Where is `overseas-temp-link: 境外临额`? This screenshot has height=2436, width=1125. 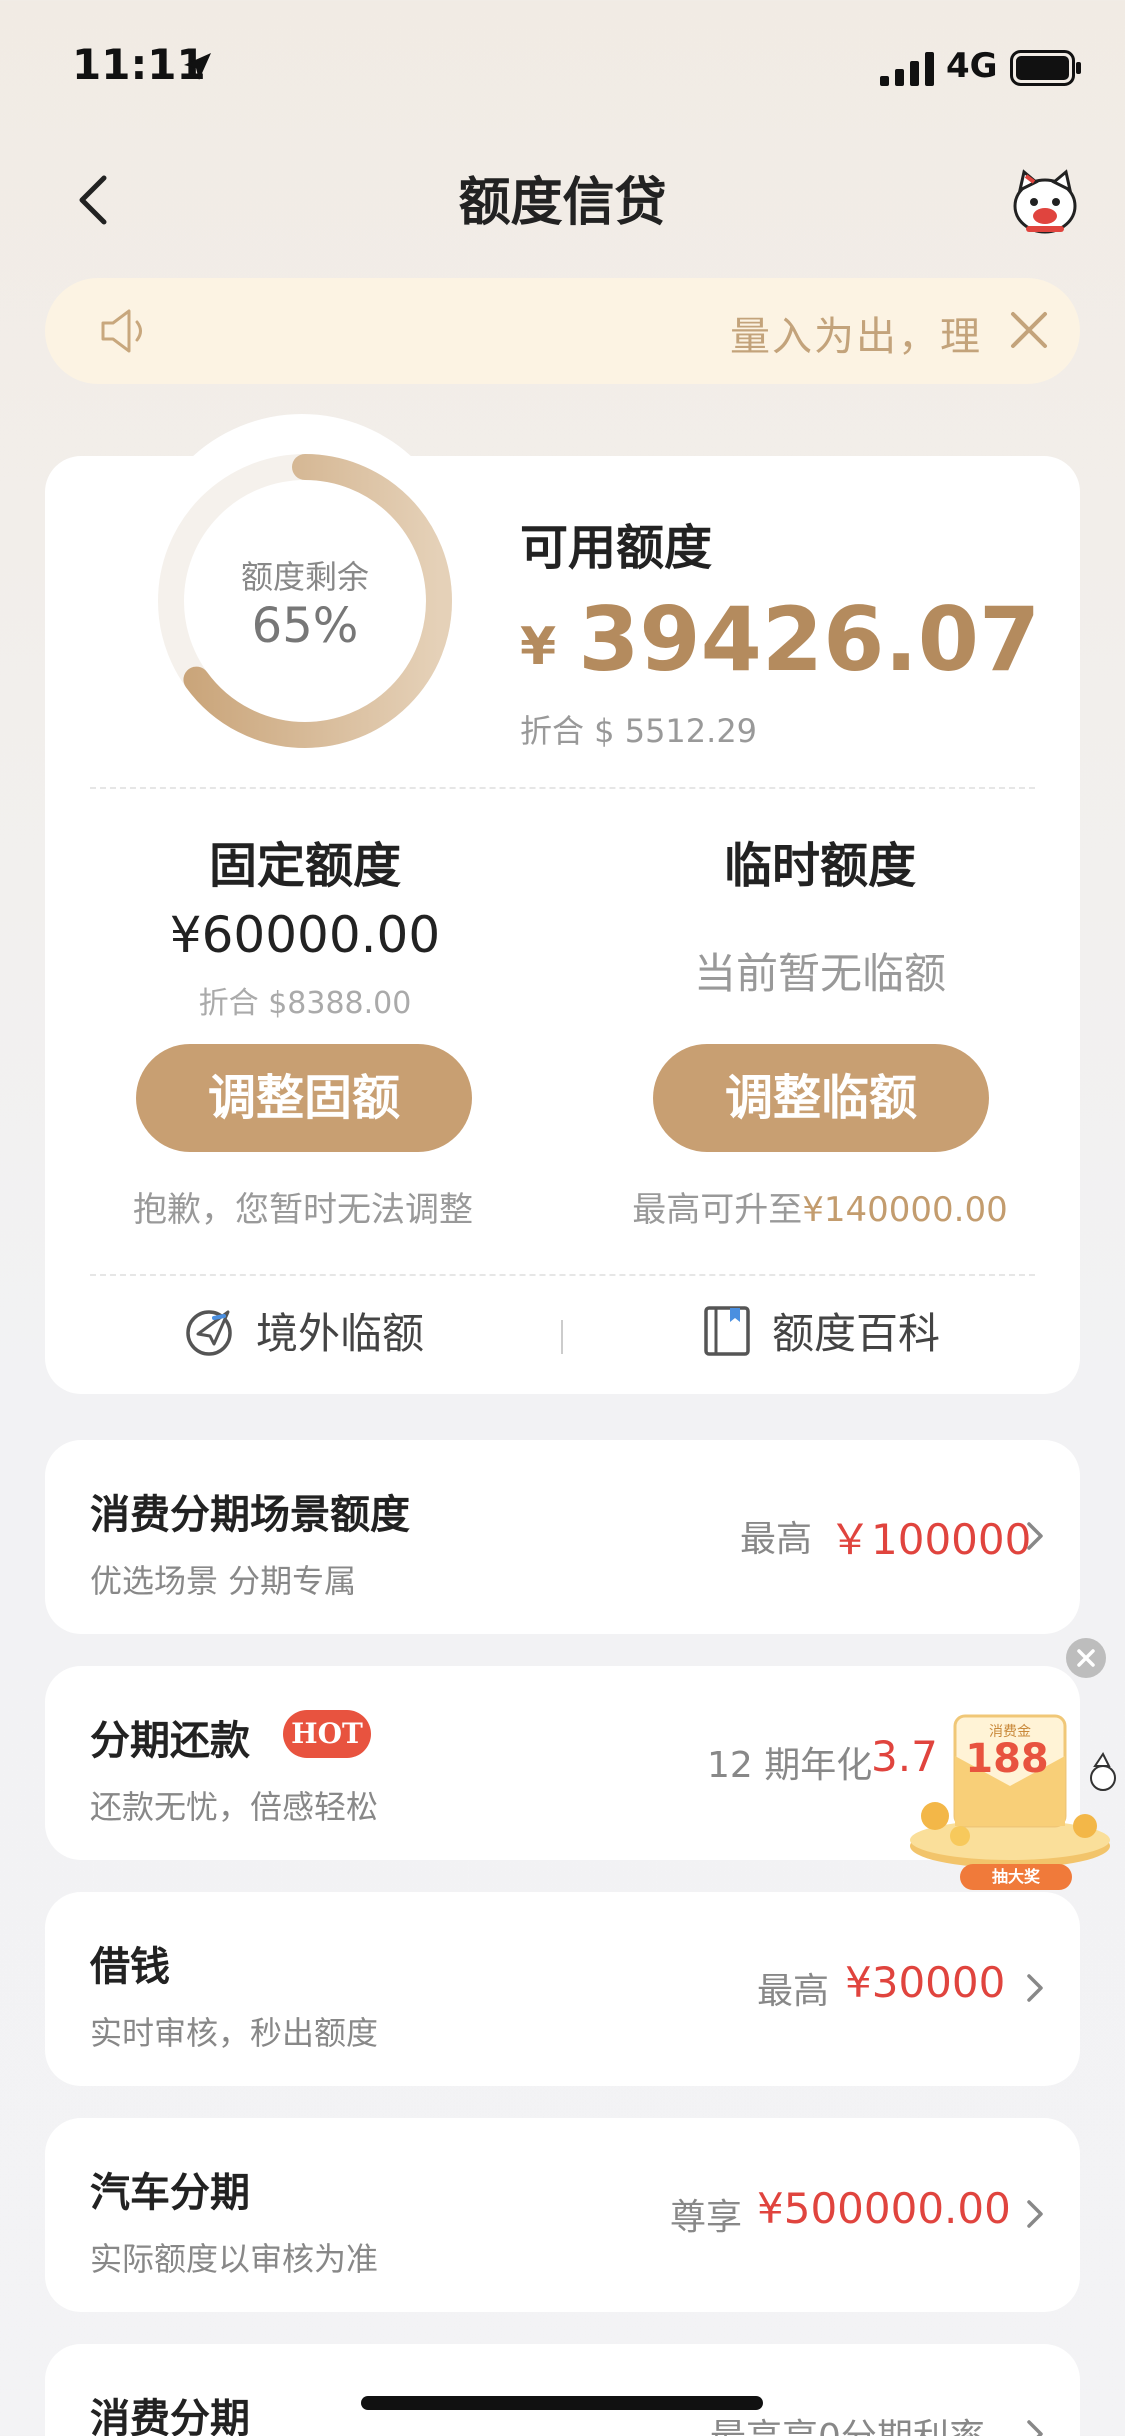 overseas-temp-link: 境外临额 is located at coordinates (304, 1340).